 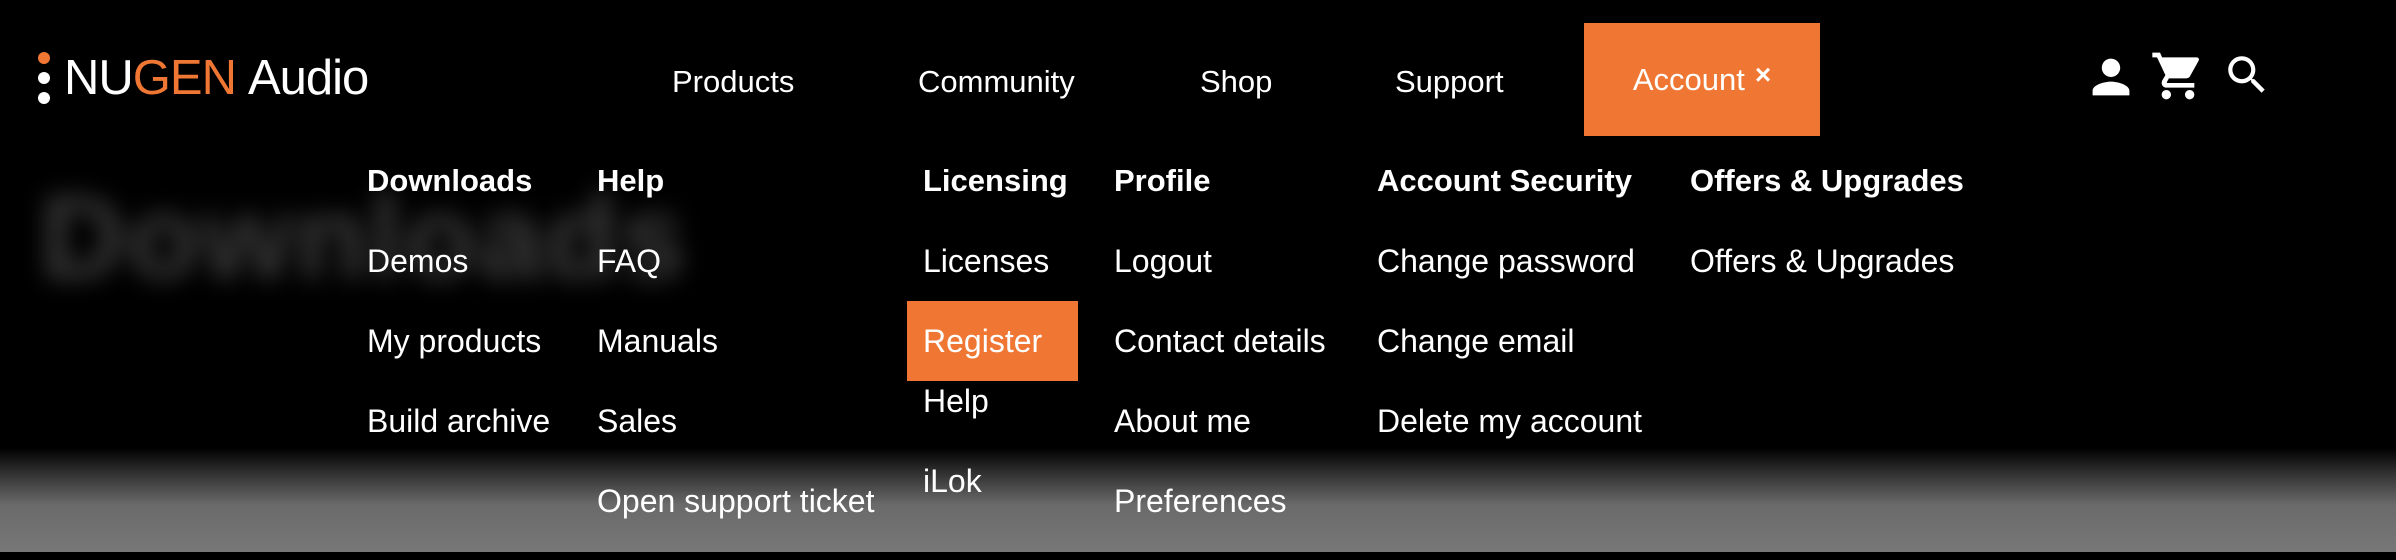 What do you see at coordinates (631, 180) in the screenshot?
I see `menu-heading-help: Help` at bounding box center [631, 180].